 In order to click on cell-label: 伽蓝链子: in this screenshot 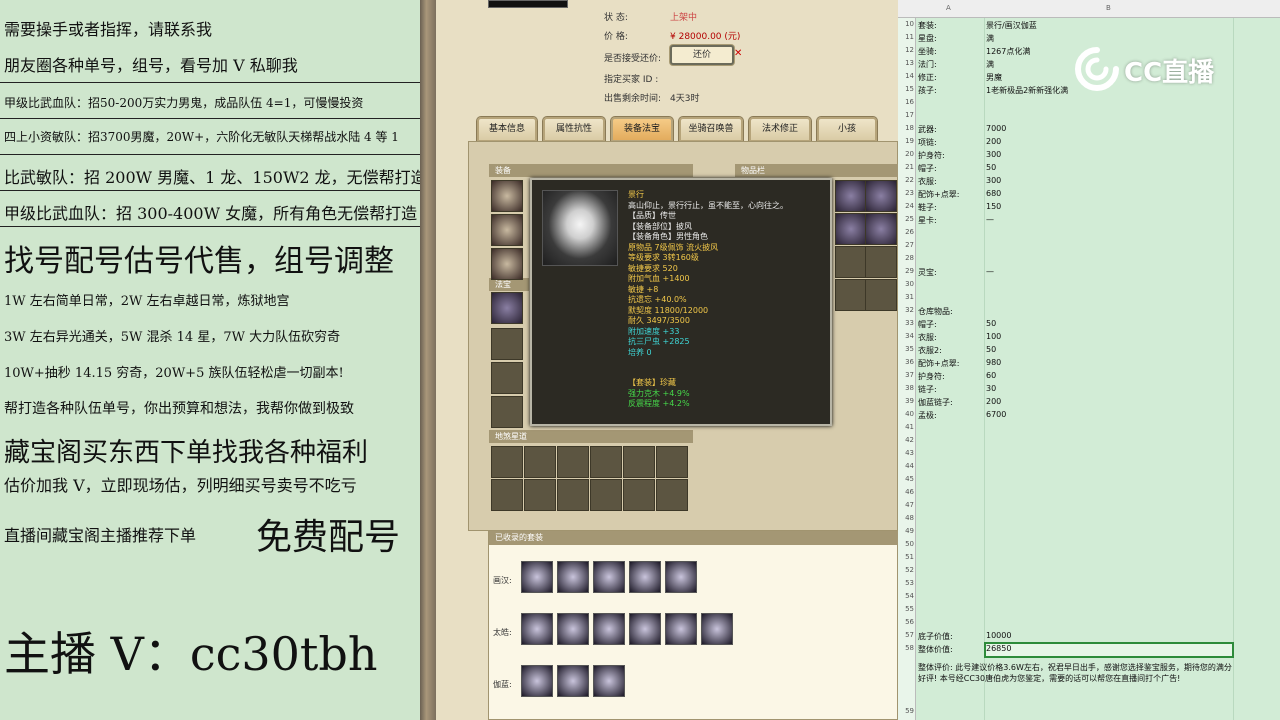, I will do `click(935, 402)`.